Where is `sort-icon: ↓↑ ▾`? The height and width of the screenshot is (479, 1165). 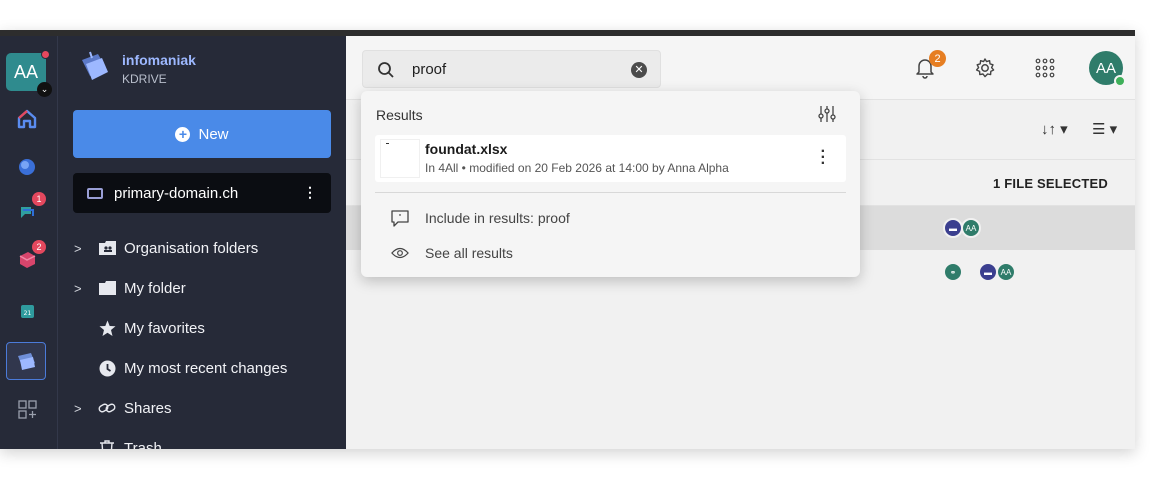
sort-icon: ↓↑ ▾ is located at coordinates (1054, 129).